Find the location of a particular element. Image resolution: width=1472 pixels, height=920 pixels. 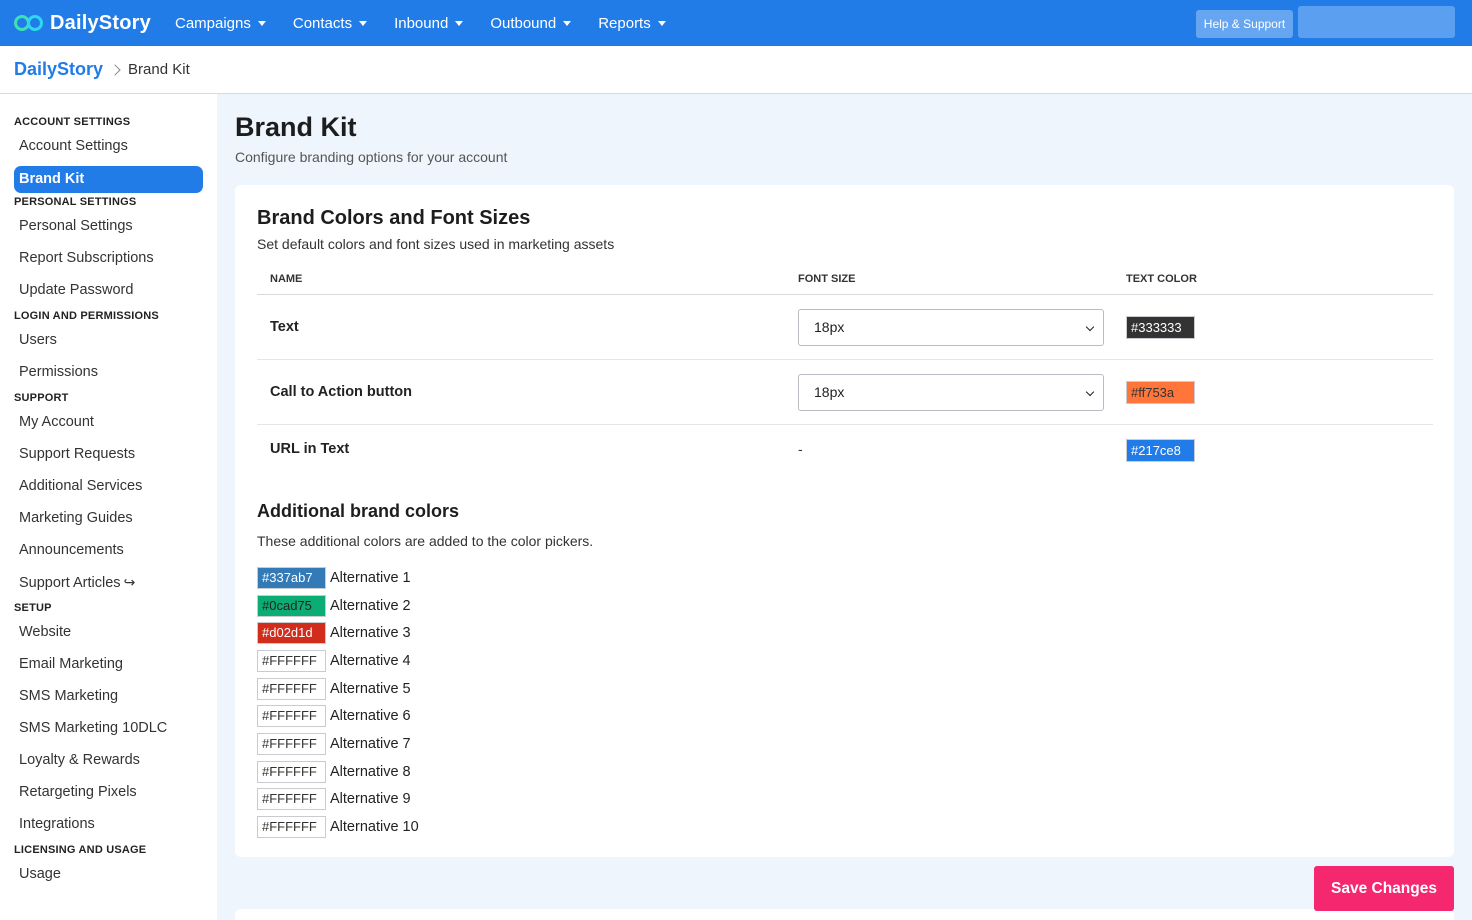

sidebar-item-additional-services: Additional Services is located at coordinates (108, 490).